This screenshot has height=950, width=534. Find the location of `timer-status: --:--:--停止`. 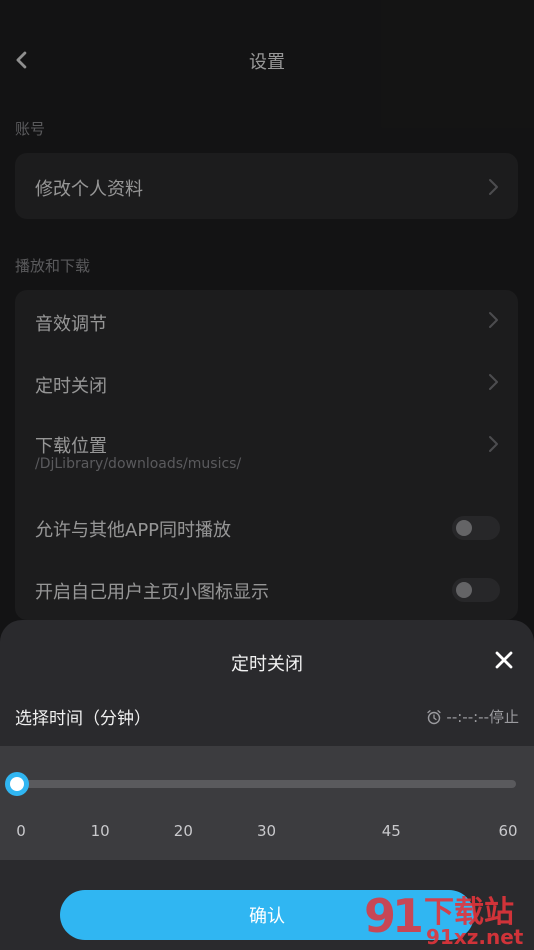

timer-status: --:--:--停止 is located at coordinates (472, 716).